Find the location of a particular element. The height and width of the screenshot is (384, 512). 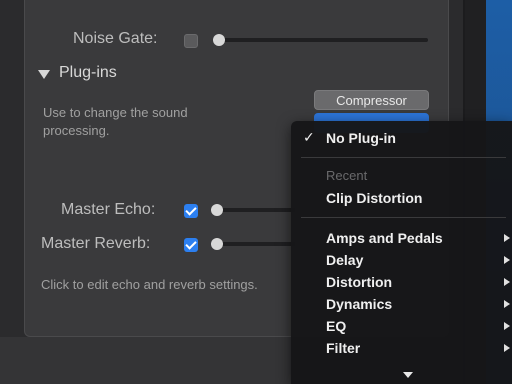

echo-reverb-help: Click to edit echo and reverb settings. is located at coordinates (149, 284).